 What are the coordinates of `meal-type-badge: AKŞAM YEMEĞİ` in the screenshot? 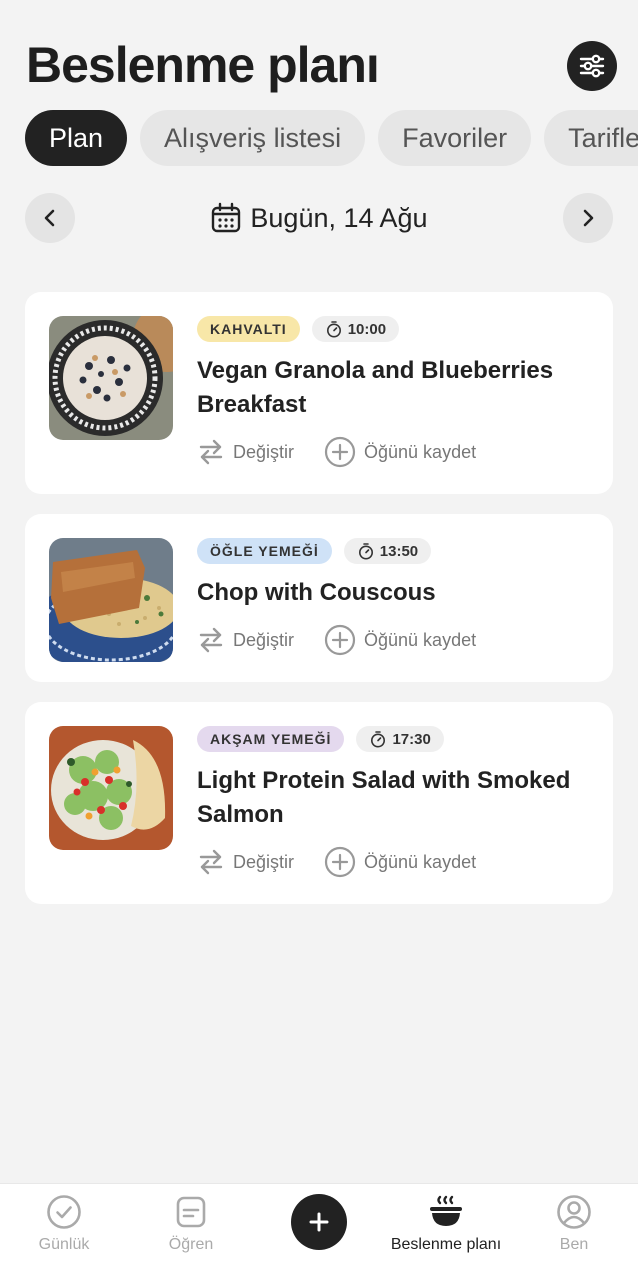 It's located at (271, 739).